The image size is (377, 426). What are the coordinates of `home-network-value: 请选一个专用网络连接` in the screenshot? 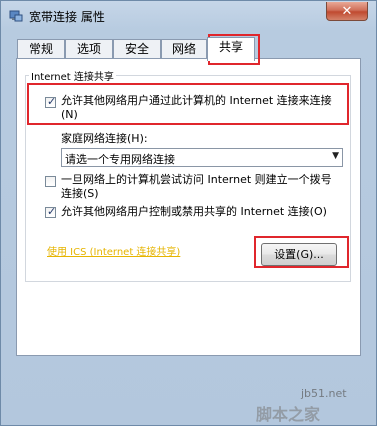 It's located at (120, 159).